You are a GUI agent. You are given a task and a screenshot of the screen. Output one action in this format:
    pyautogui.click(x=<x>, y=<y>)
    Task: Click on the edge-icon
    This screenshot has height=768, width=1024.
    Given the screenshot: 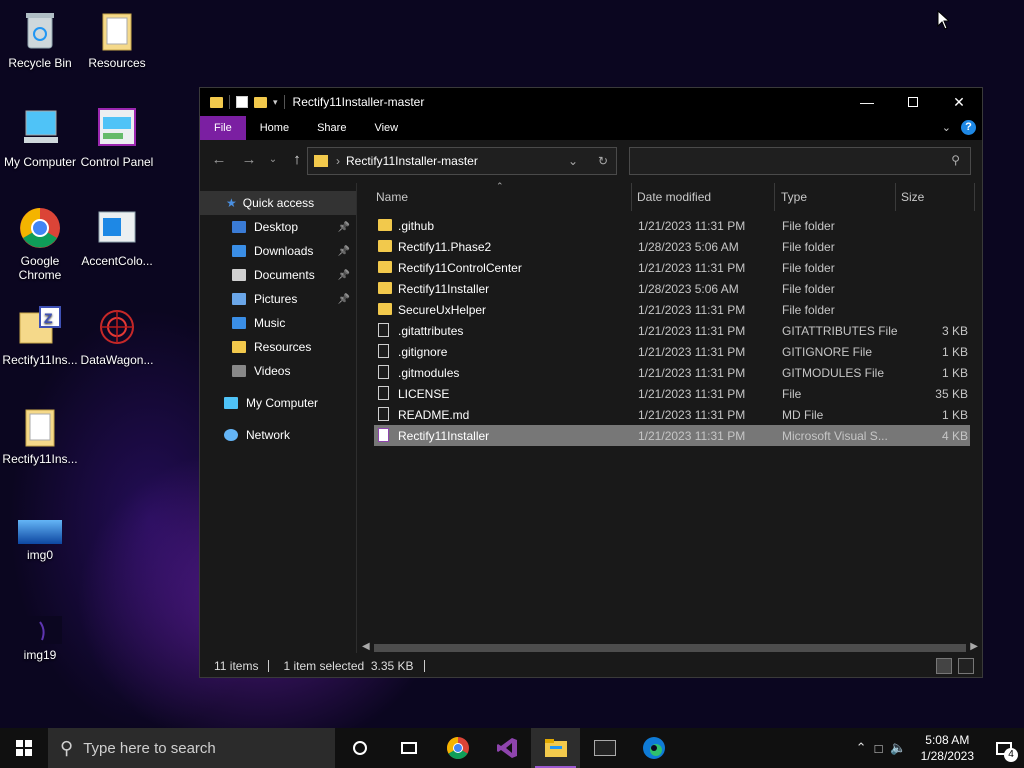 What is the action you would take?
    pyautogui.click(x=653, y=748)
    